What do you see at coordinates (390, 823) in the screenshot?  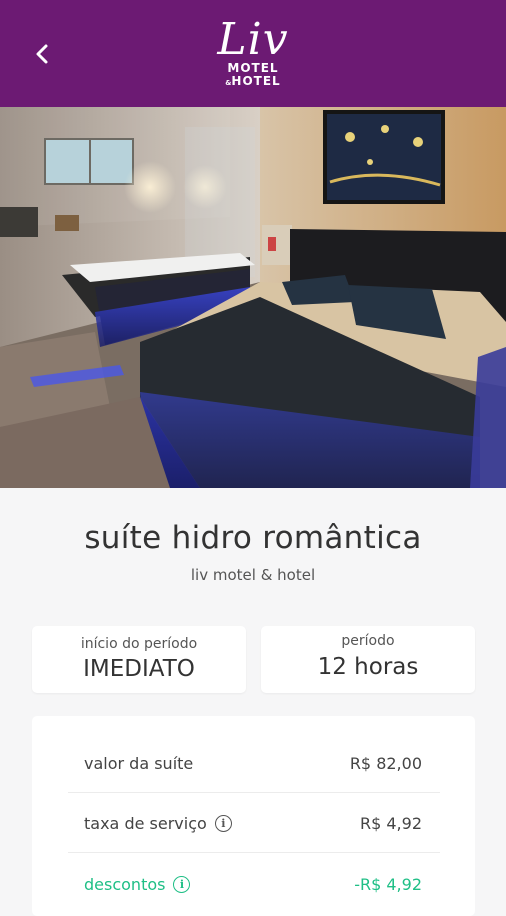 I see `price-row-value: R$ 4,92` at bounding box center [390, 823].